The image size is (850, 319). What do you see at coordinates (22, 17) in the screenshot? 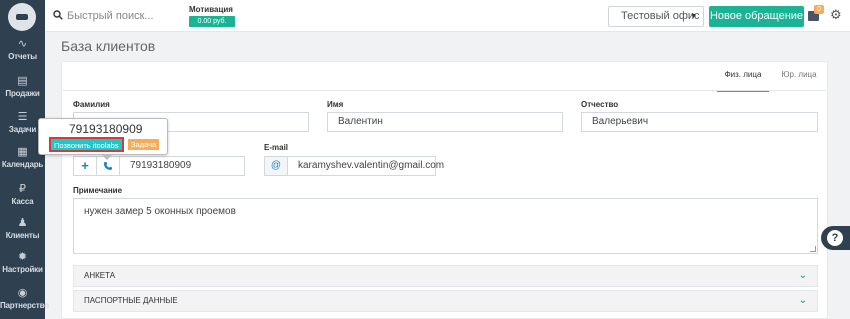
I see `app-logo` at bounding box center [22, 17].